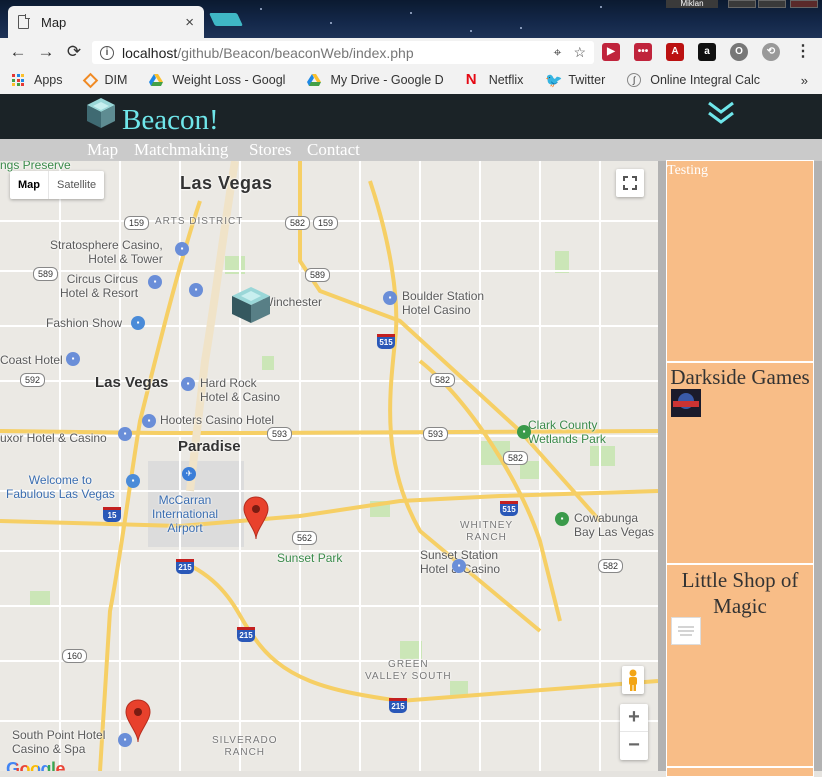 The width and height of the screenshot is (822, 777). I want to click on browser-tab: Map ×, so click(106, 22).